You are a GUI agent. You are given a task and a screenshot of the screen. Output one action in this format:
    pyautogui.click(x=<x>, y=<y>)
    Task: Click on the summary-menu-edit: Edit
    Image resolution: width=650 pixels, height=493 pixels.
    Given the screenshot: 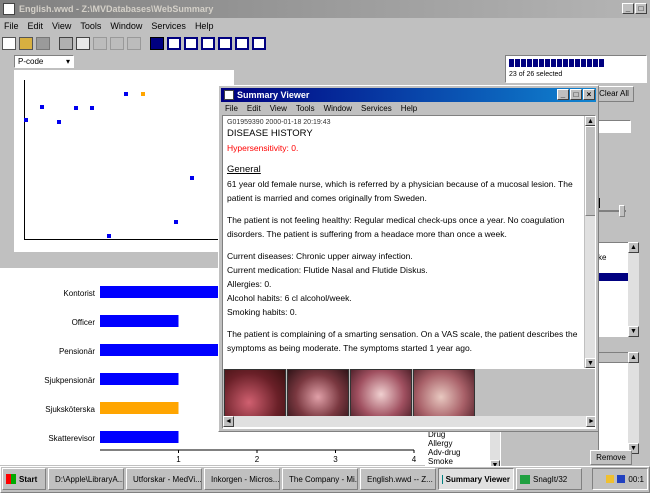 What is the action you would take?
    pyautogui.click(x=254, y=108)
    